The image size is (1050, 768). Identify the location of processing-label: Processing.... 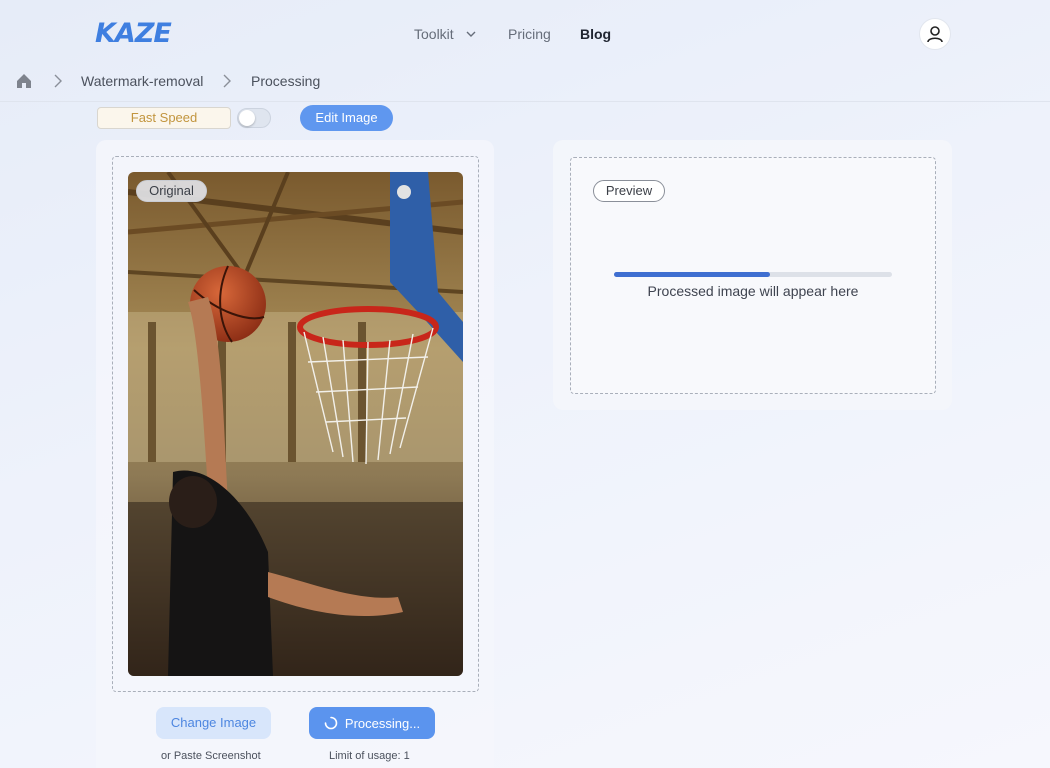
(382, 723).